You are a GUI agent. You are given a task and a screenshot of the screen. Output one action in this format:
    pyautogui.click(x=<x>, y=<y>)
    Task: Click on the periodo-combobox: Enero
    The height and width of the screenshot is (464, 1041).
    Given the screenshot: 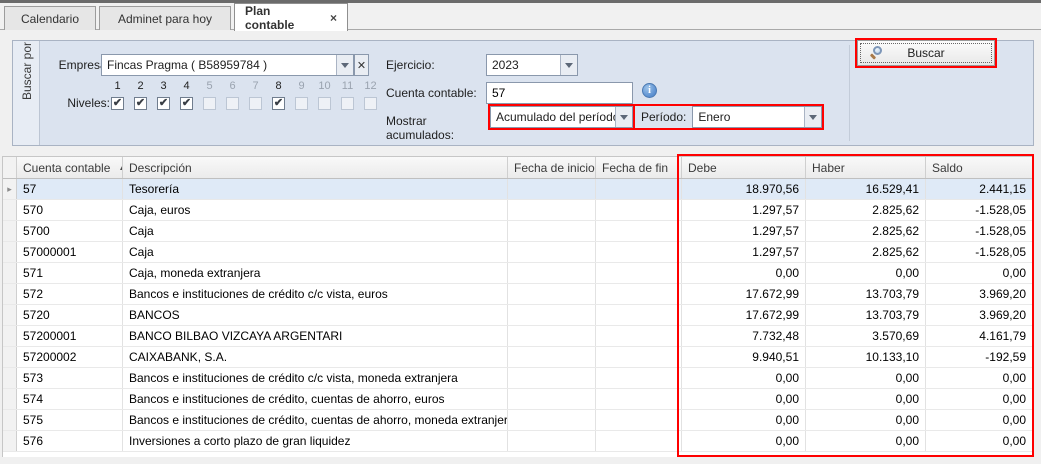 What is the action you would take?
    pyautogui.click(x=757, y=117)
    